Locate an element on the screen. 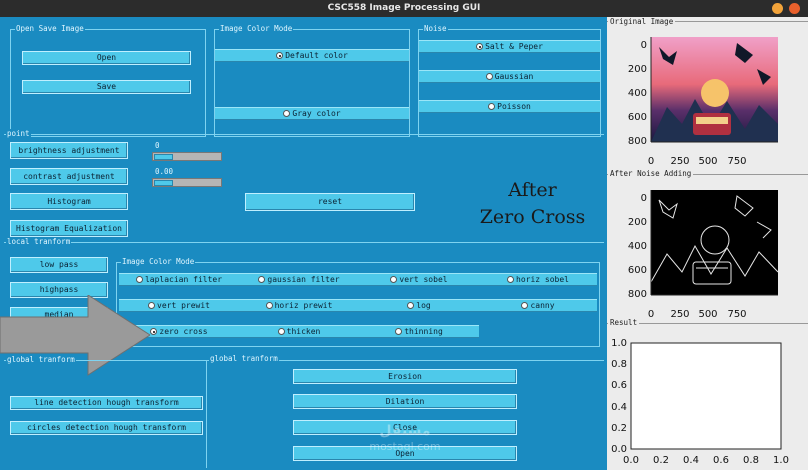  histogram-button: Histogram is located at coordinates (69, 201).